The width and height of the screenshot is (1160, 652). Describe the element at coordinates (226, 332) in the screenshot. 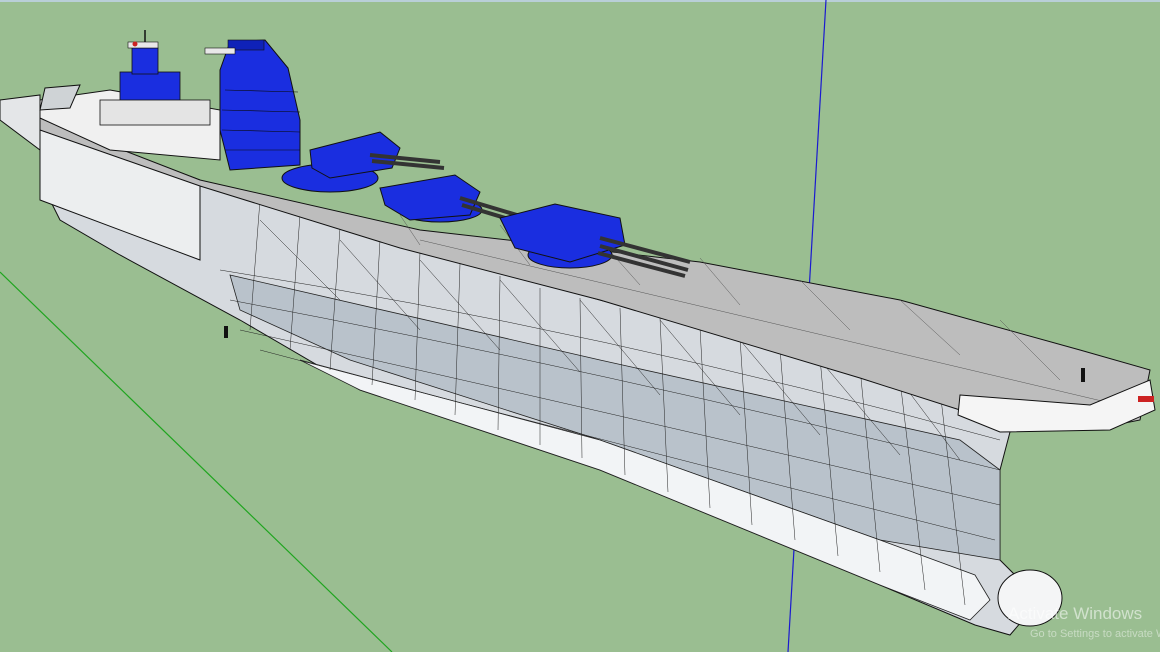

I see `figure-scale` at that location.